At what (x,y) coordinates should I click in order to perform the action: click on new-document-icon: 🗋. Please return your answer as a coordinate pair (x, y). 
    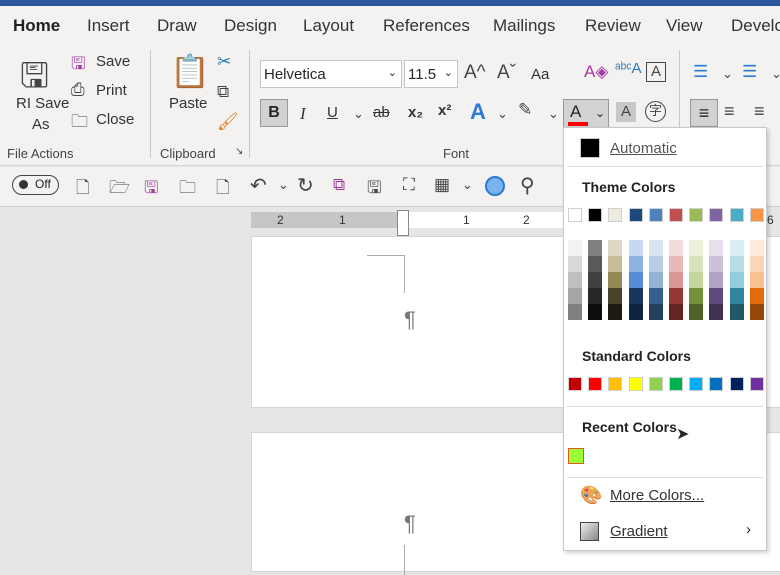
    Looking at the image, I should click on (83, 189).